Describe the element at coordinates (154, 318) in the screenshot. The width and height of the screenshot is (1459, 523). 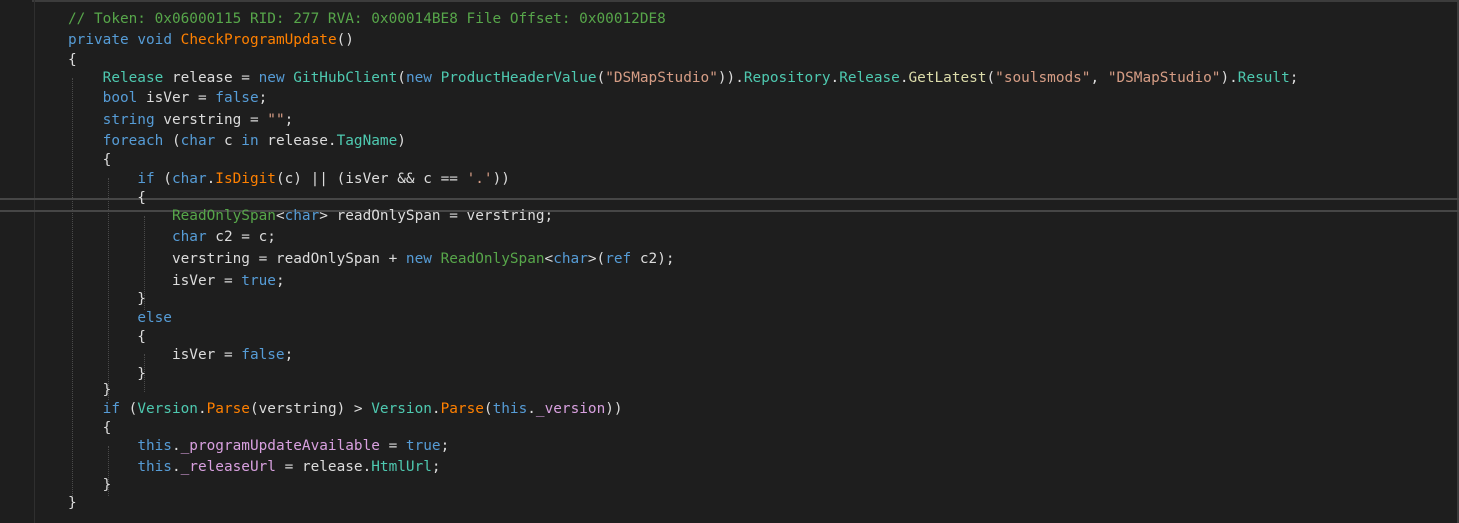
I see `code-token: else` at that location.